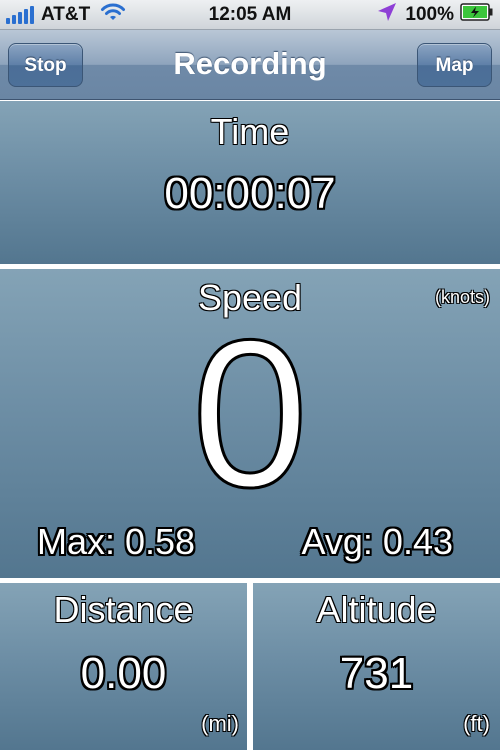  I want to click on battery-charging-icon, so click(477, 15).